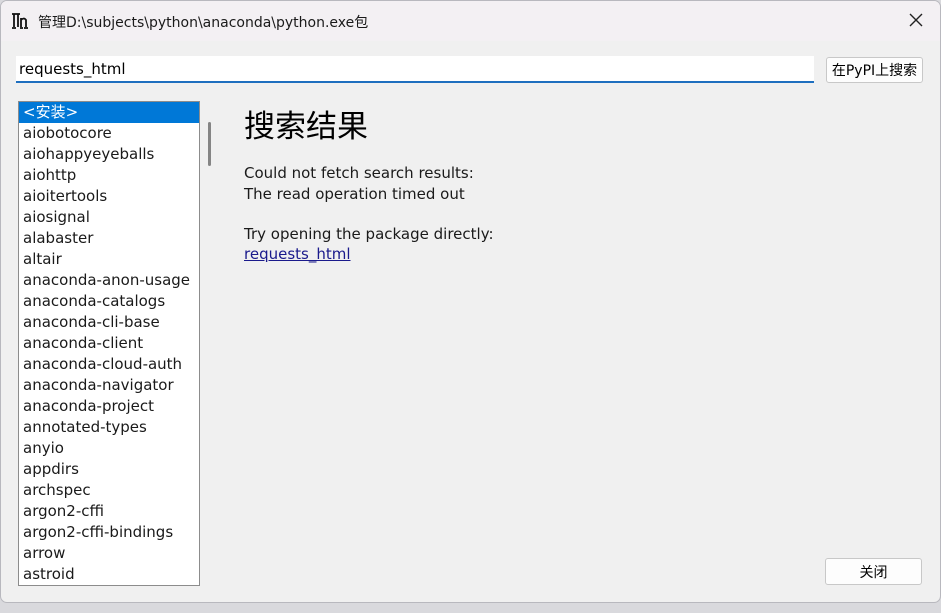 Image resolution: width=941 pixels, height=613 pixels. What do you see at coordinates (109, 385) in the screenshot?
I see `list-item: anaconda-navigator` at bounding box center [109, 385].